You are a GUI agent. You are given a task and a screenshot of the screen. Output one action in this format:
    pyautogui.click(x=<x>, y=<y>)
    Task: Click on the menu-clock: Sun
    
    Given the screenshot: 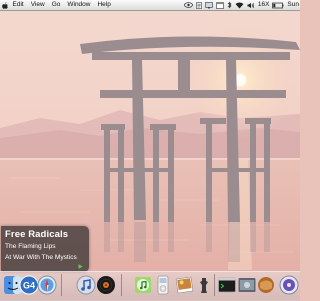 What is the action you would take?
    pyautogui.click(x=293, y=5)
    